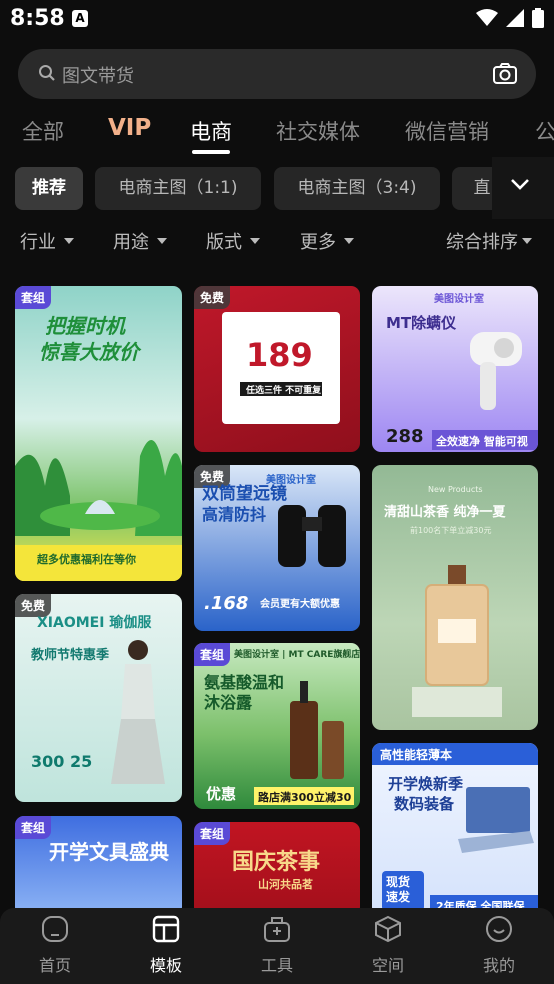 The width and height of the screenshot is (554, 984). Describe the element at coordinates (37, 18) in the screenshot. I see `status-time: 8:58` at that location.